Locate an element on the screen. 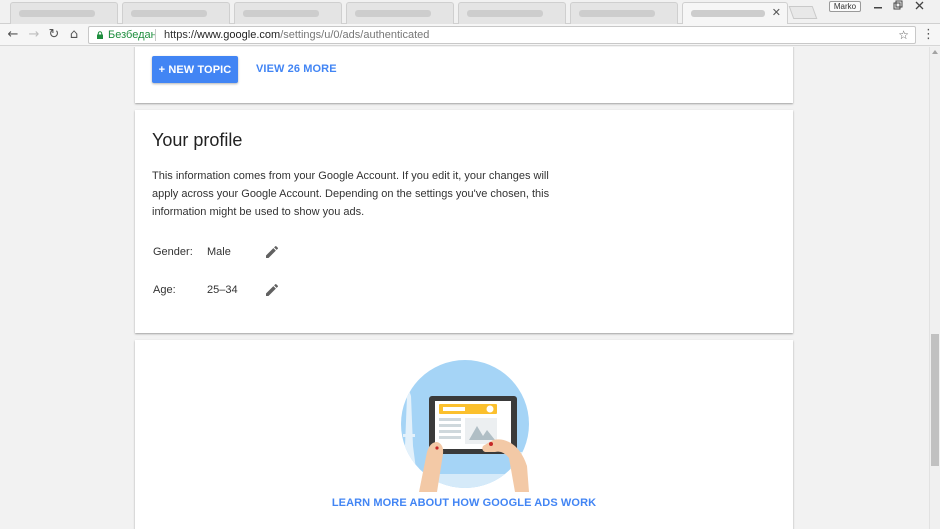 The height and width of the screenshot is (529, 940). learn-more-link: LEARN MORE ABOUT HOW GOOGLE ADS WORK is located at coordinates (464, 503).